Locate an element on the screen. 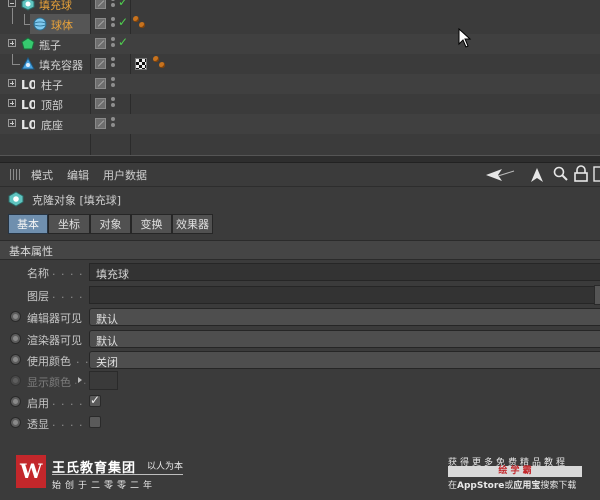  dropdown-value: 关闭 is located at coordinates (107, 362).